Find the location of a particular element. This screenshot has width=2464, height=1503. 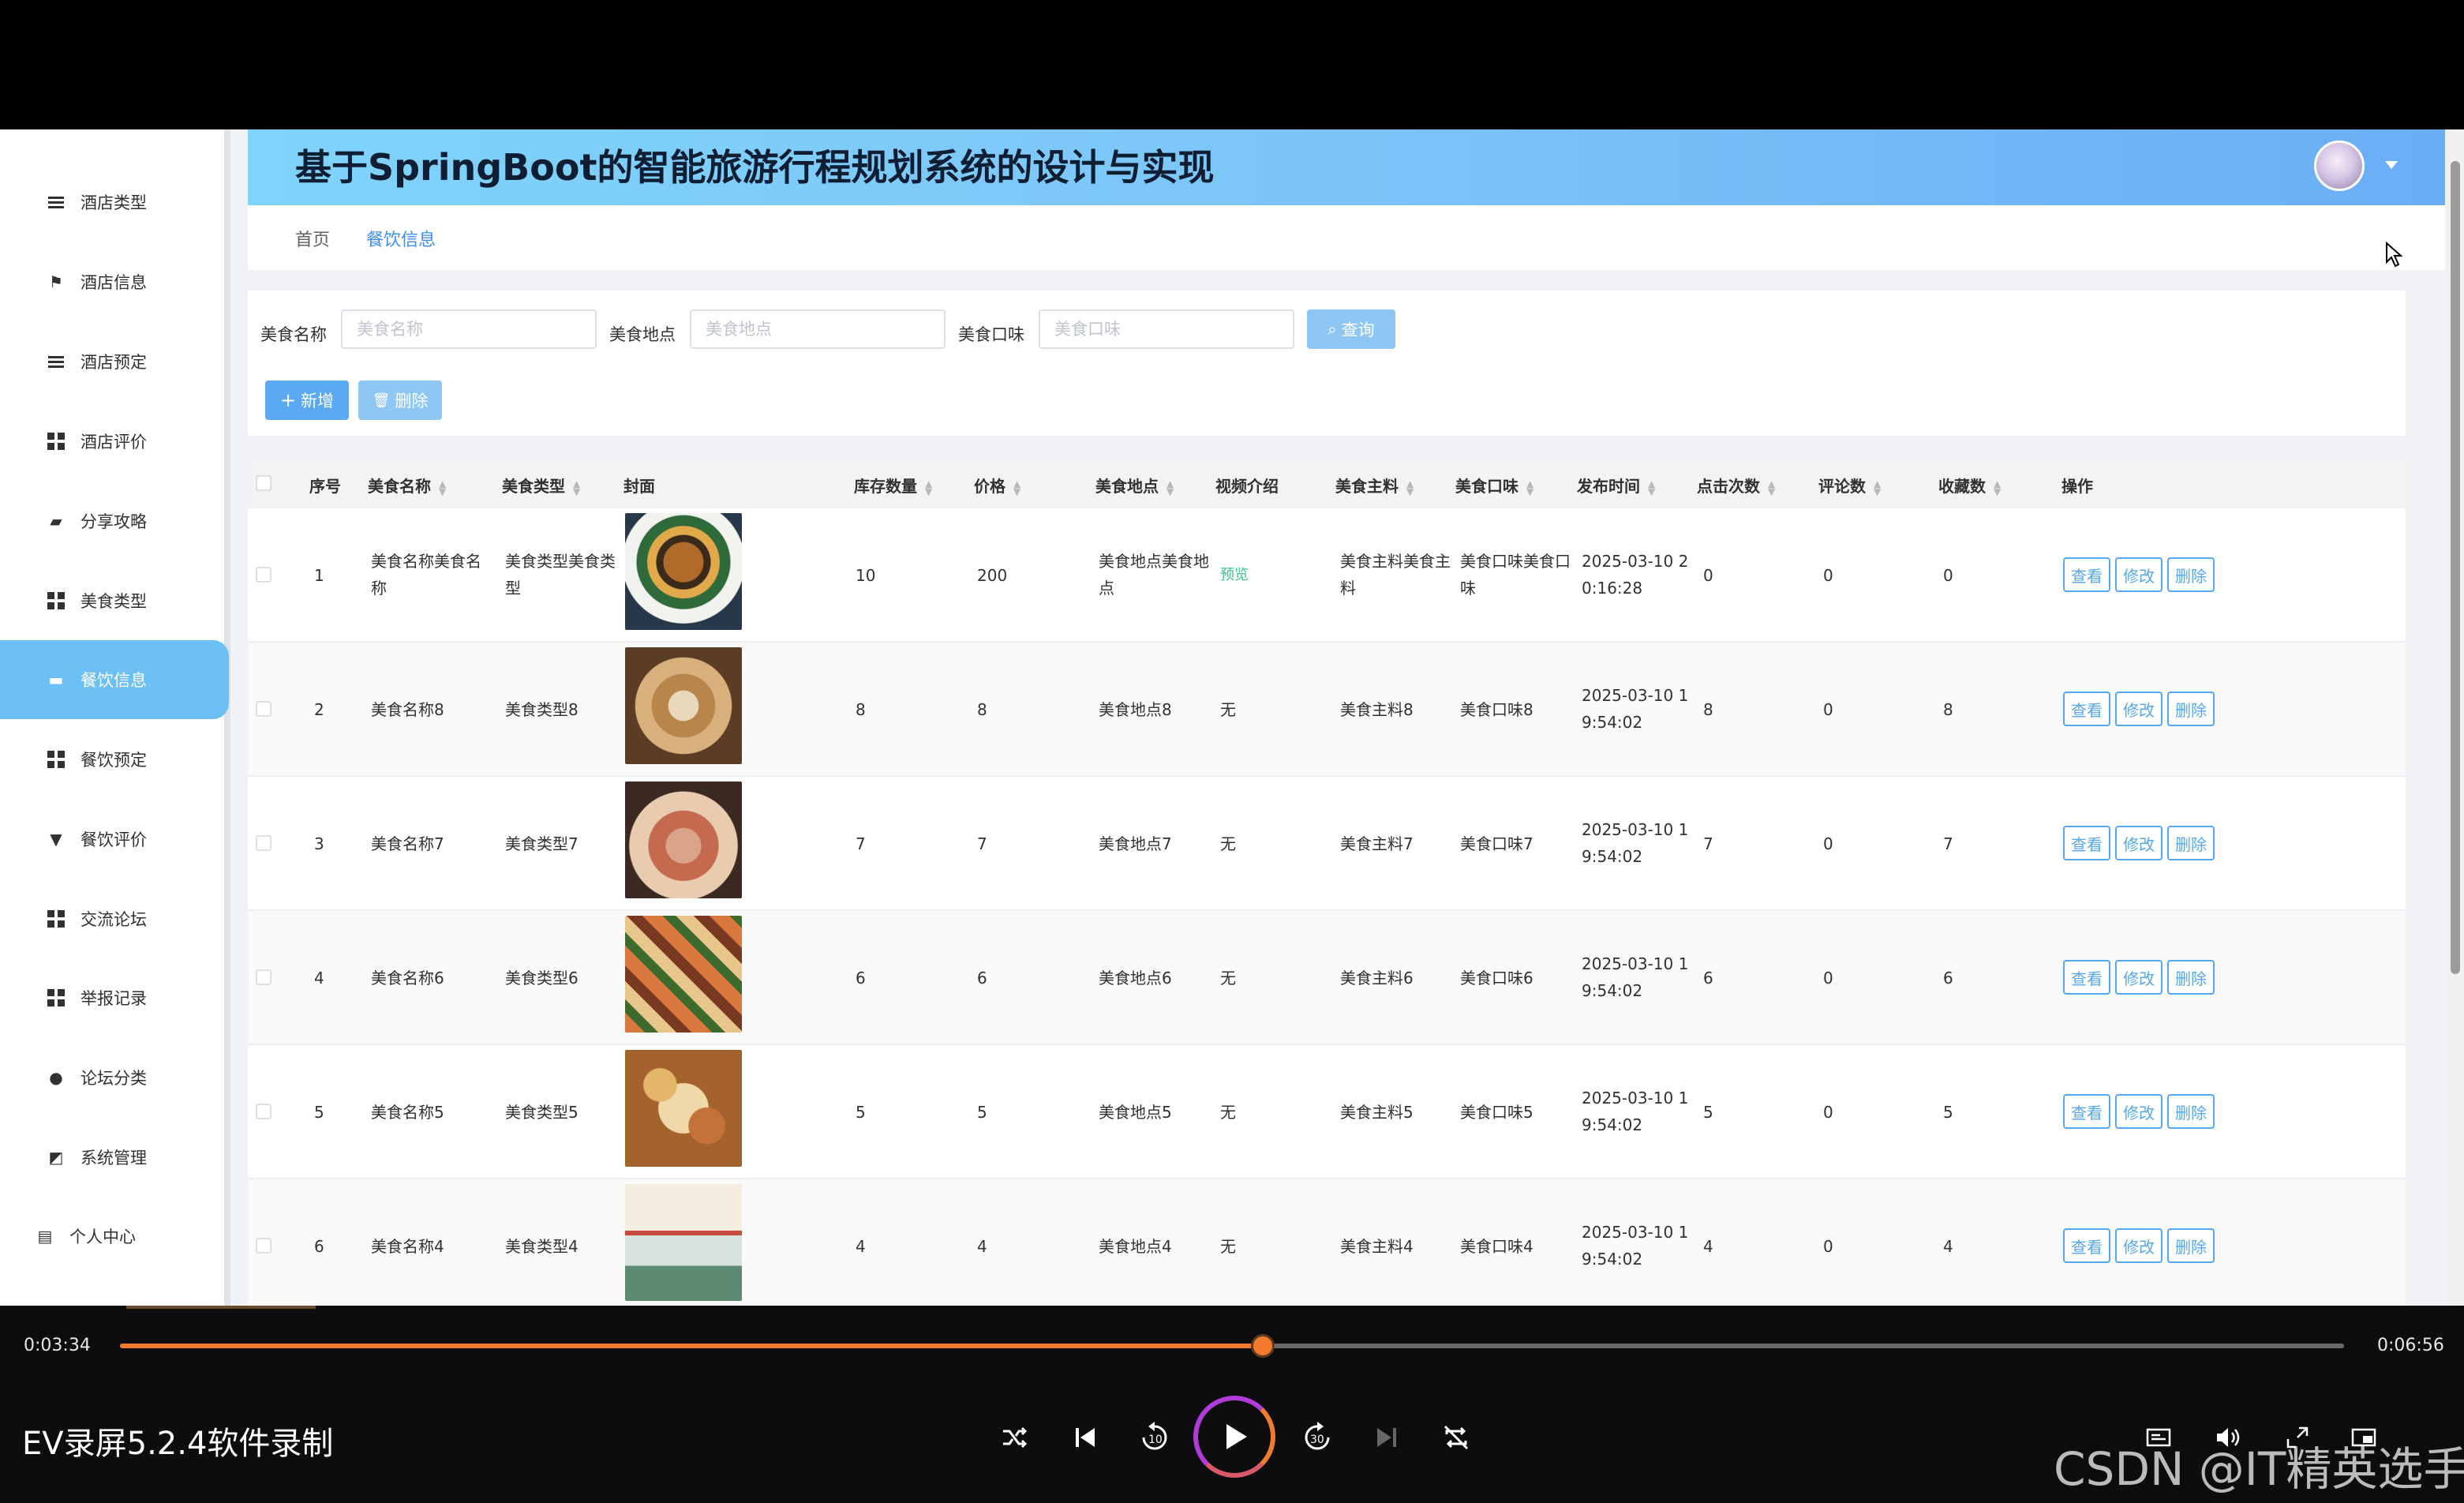

cell-comments: 0 is located at coordinates (1828, 1246).